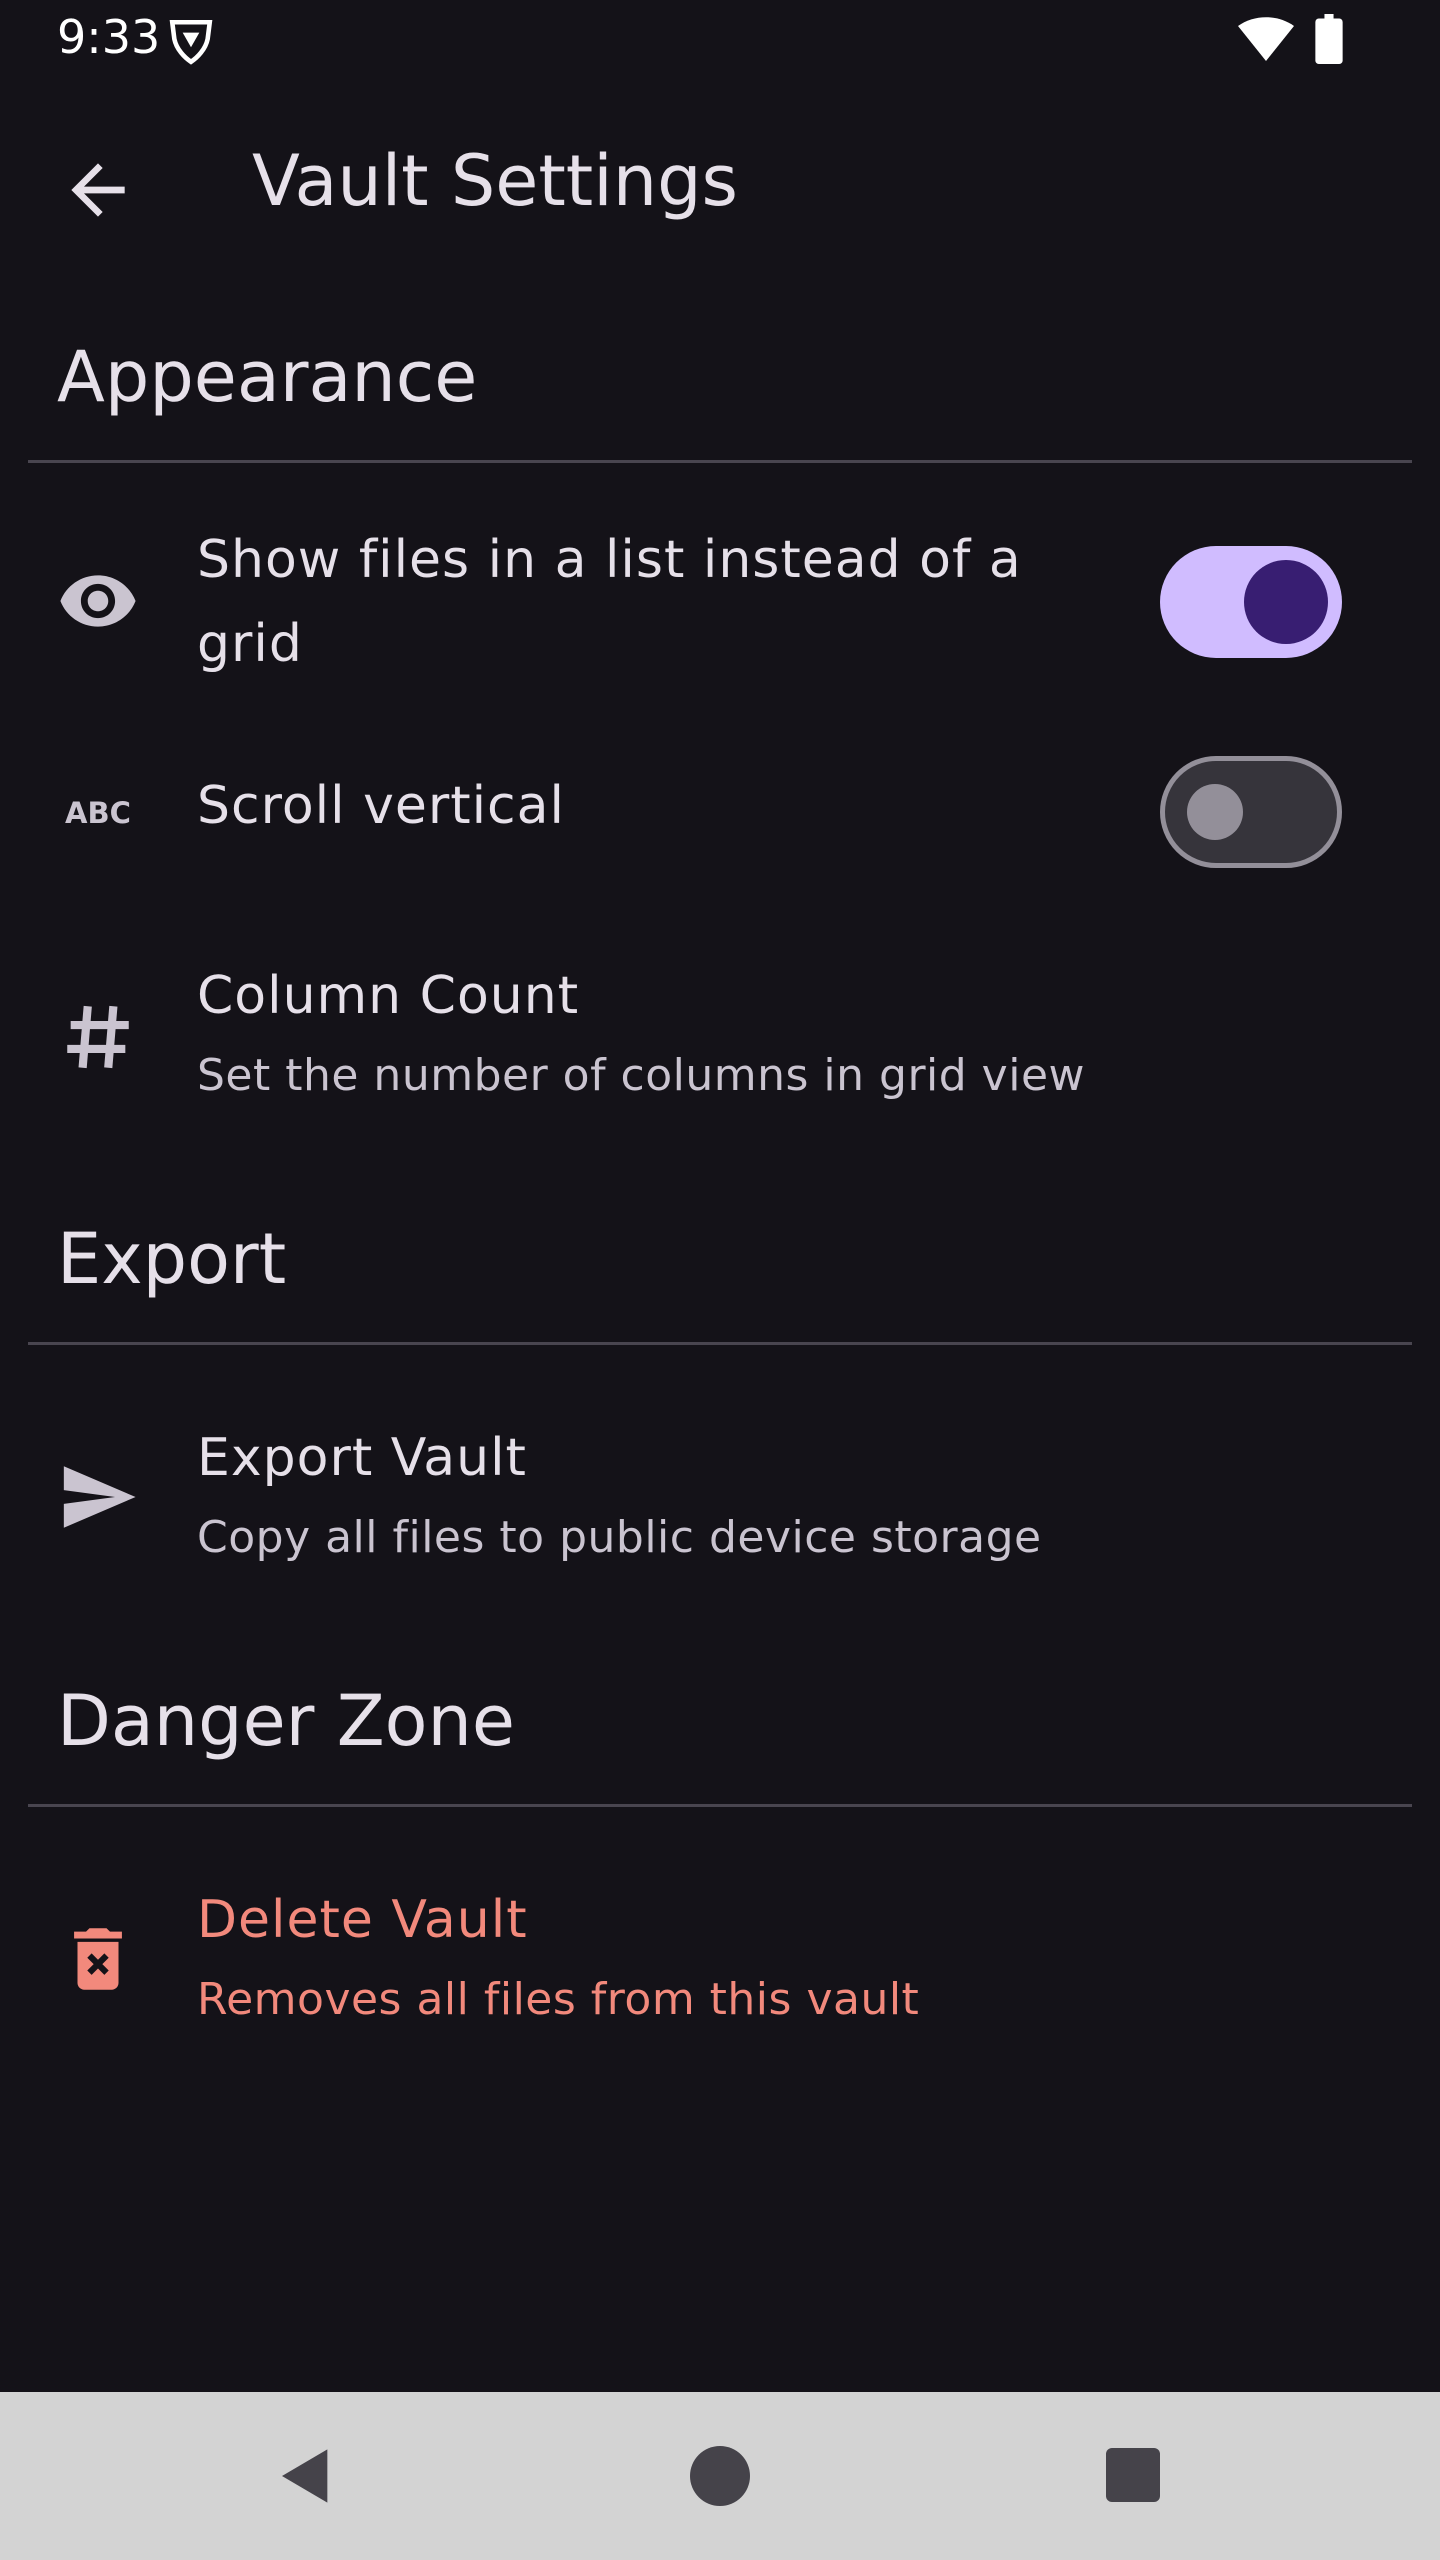  I want to click on back-triangle-icon, so click(306, 2476).